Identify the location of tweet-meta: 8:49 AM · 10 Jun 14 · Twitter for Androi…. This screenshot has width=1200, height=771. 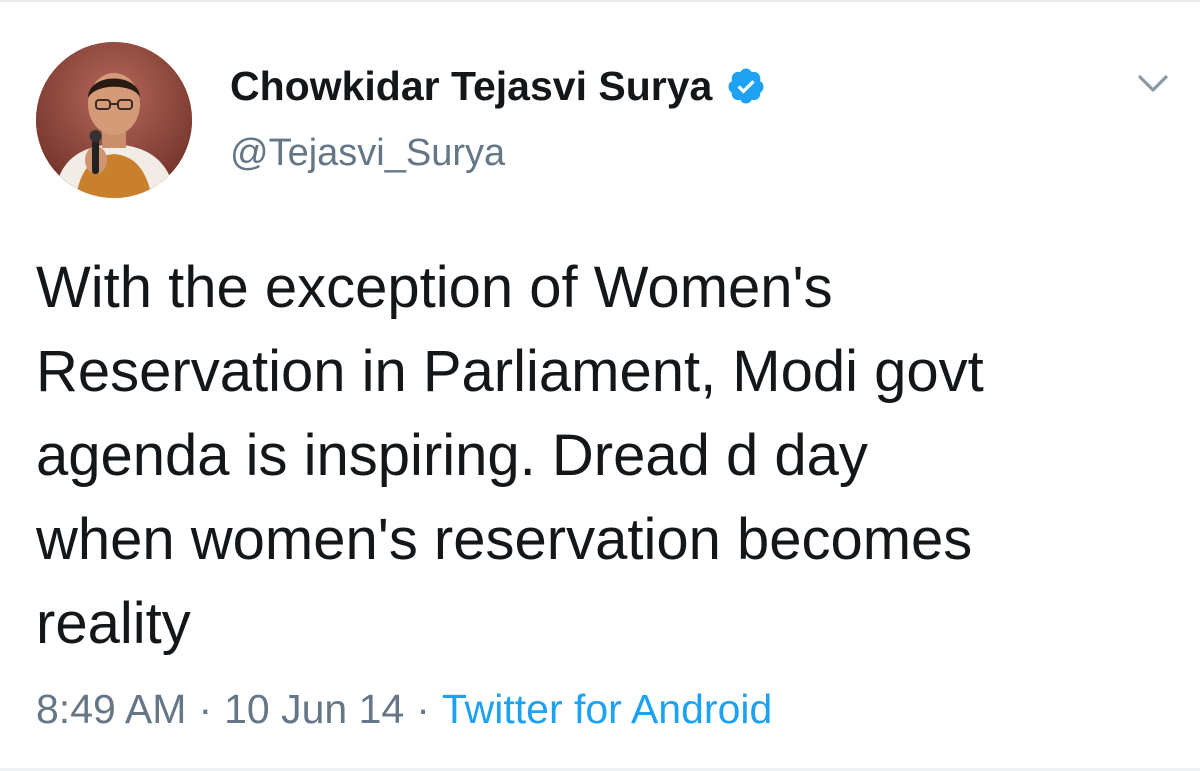
(404, 709).